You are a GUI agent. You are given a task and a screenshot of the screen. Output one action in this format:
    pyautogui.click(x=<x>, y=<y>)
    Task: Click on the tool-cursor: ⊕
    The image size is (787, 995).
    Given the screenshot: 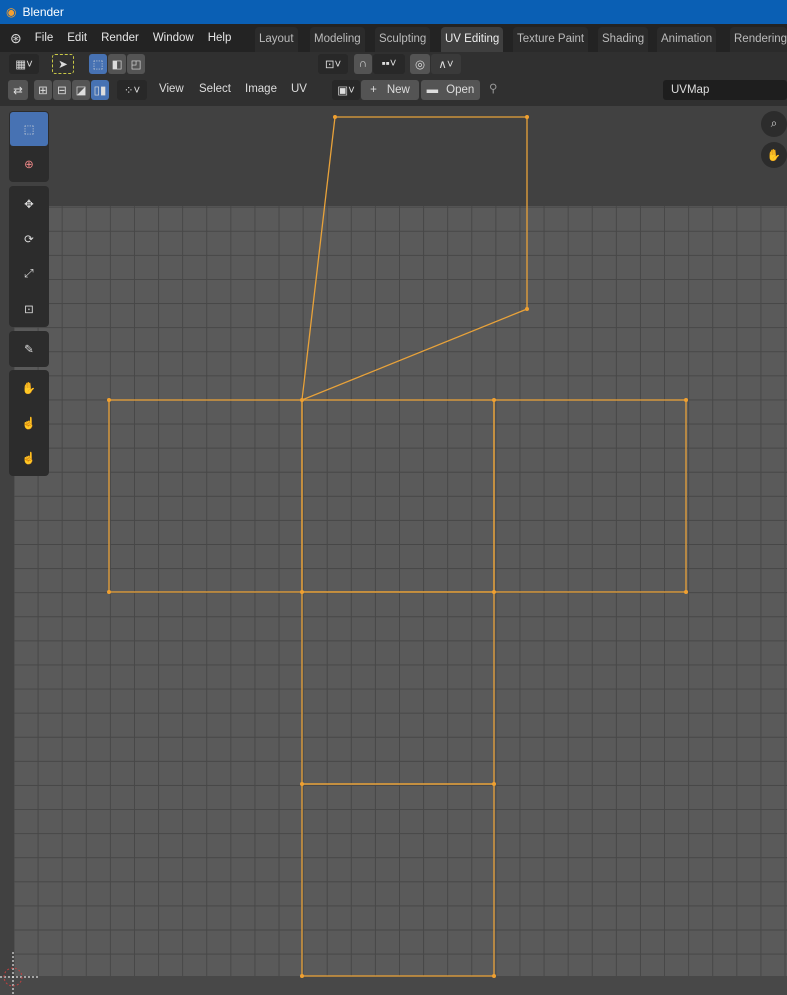 What is the action you would take?
    pyautogui.click(x=29, y=164)
    